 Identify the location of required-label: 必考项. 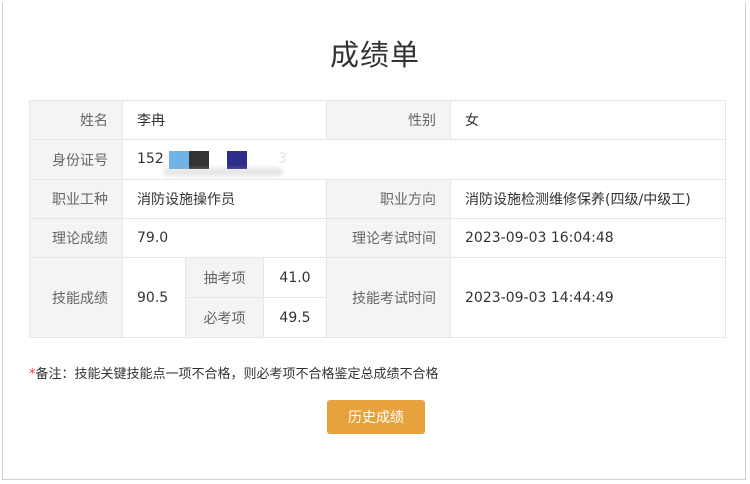
(224, 317).